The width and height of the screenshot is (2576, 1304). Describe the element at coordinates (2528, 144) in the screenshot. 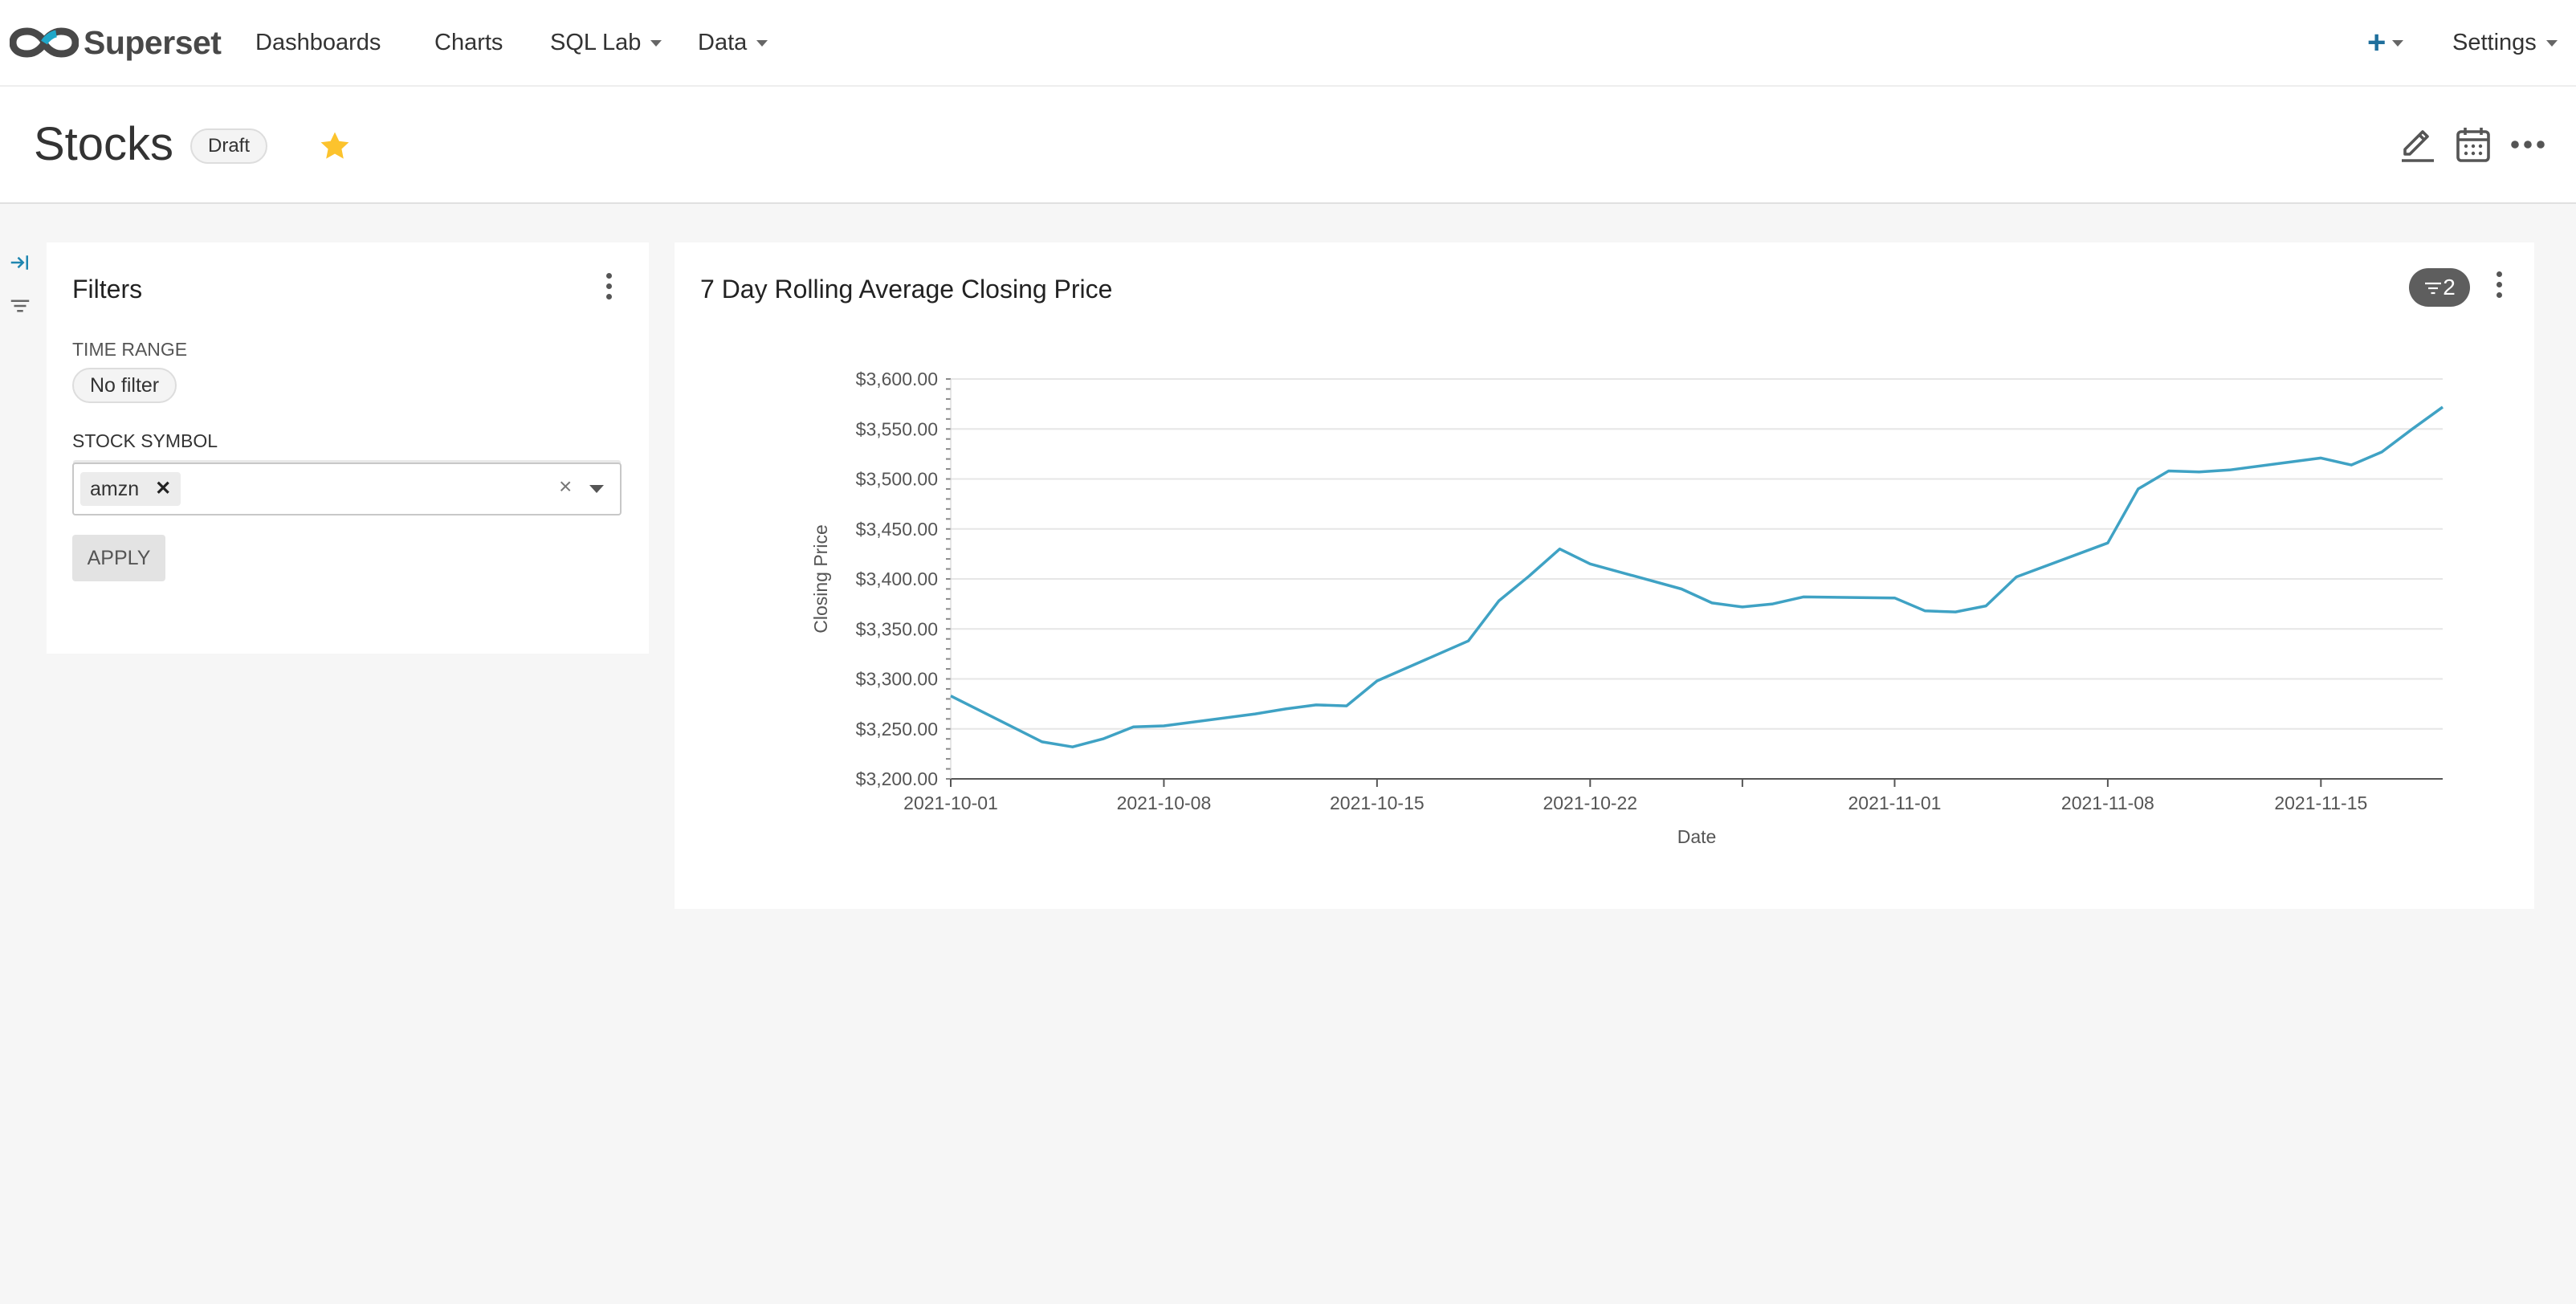

I see `more-horizontal-icon` at that location.